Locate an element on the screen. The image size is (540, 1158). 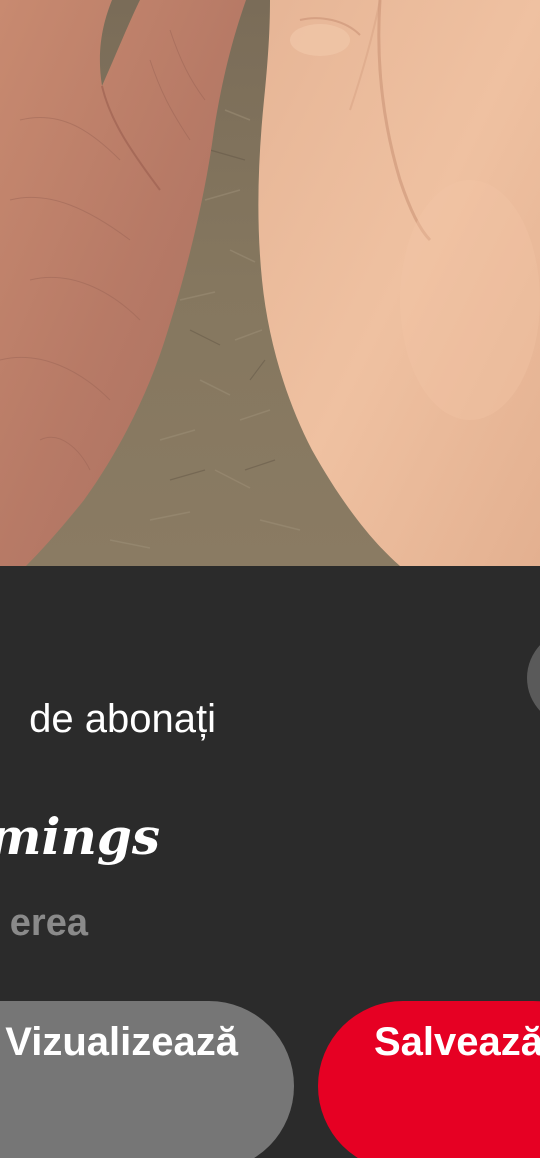
view-button-label: Vizualizează is located at coordinates (121, 1042).